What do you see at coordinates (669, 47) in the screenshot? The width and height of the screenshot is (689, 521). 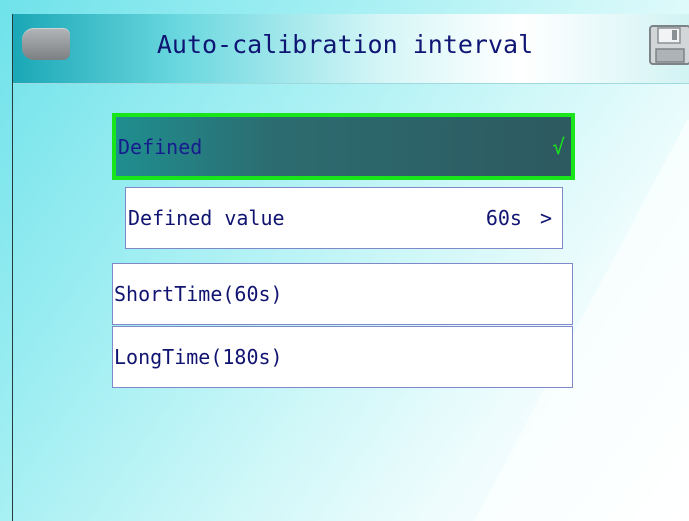 I see `save-icon` at bounding box center [669, 47].